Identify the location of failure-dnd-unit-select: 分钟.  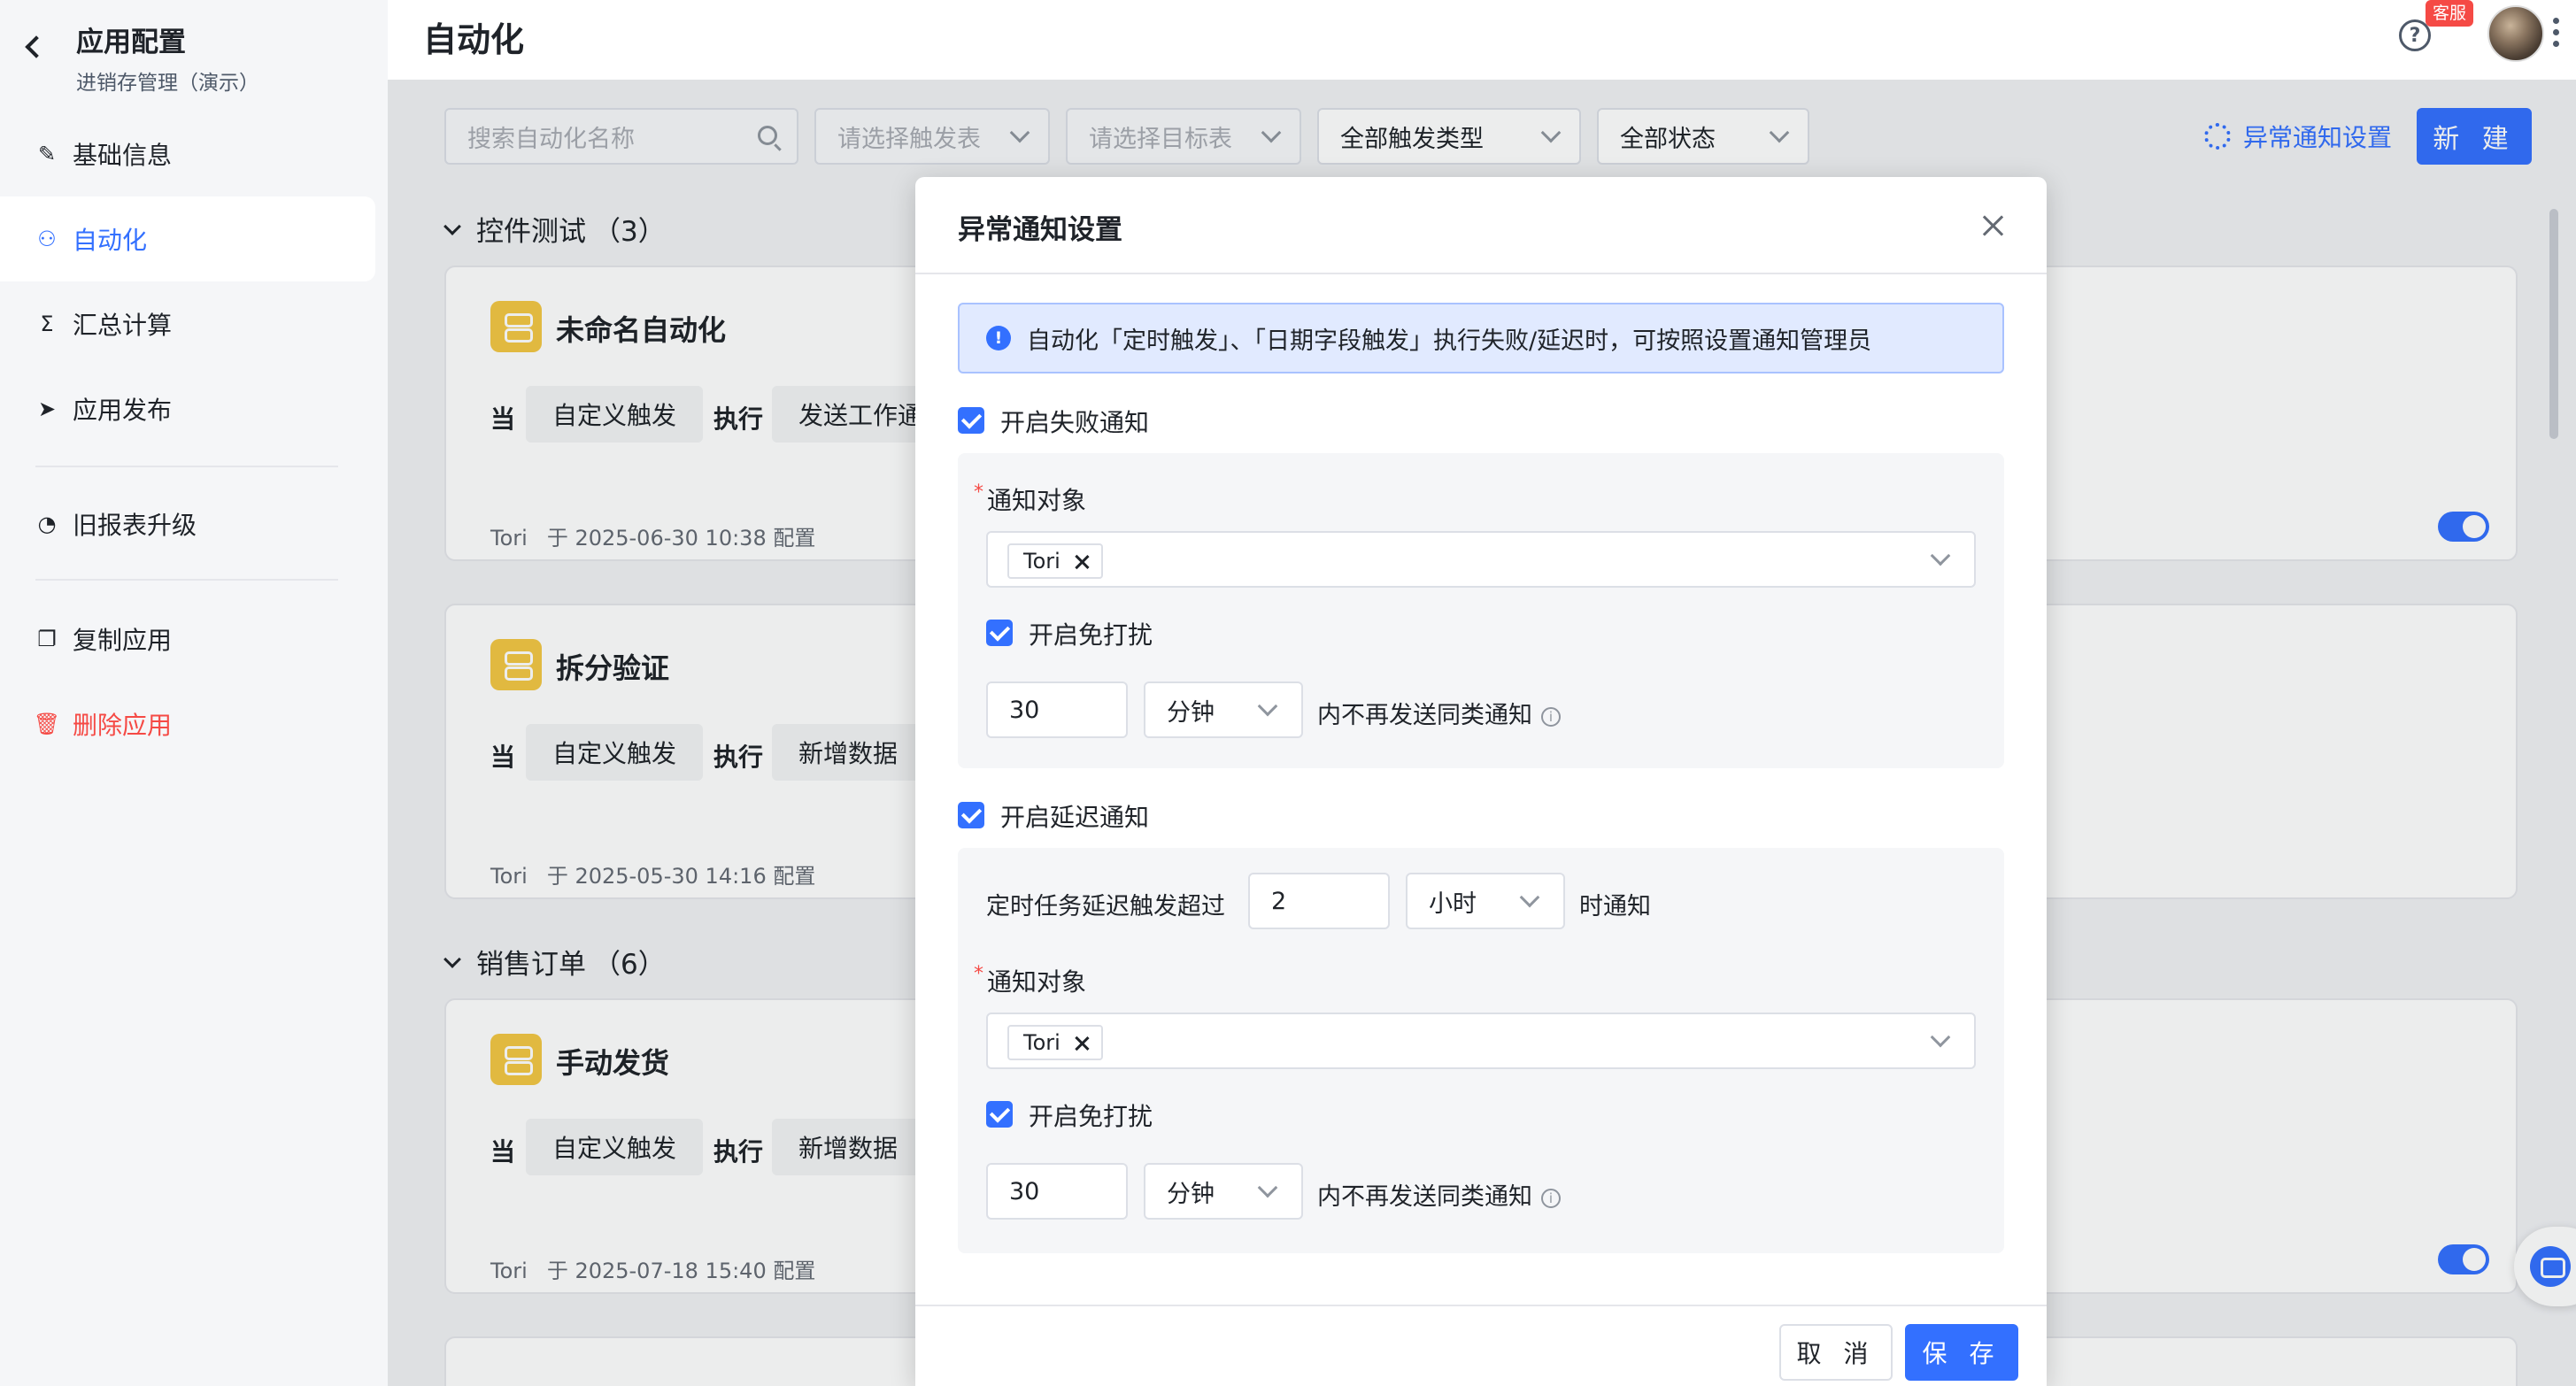
(1223, 710).